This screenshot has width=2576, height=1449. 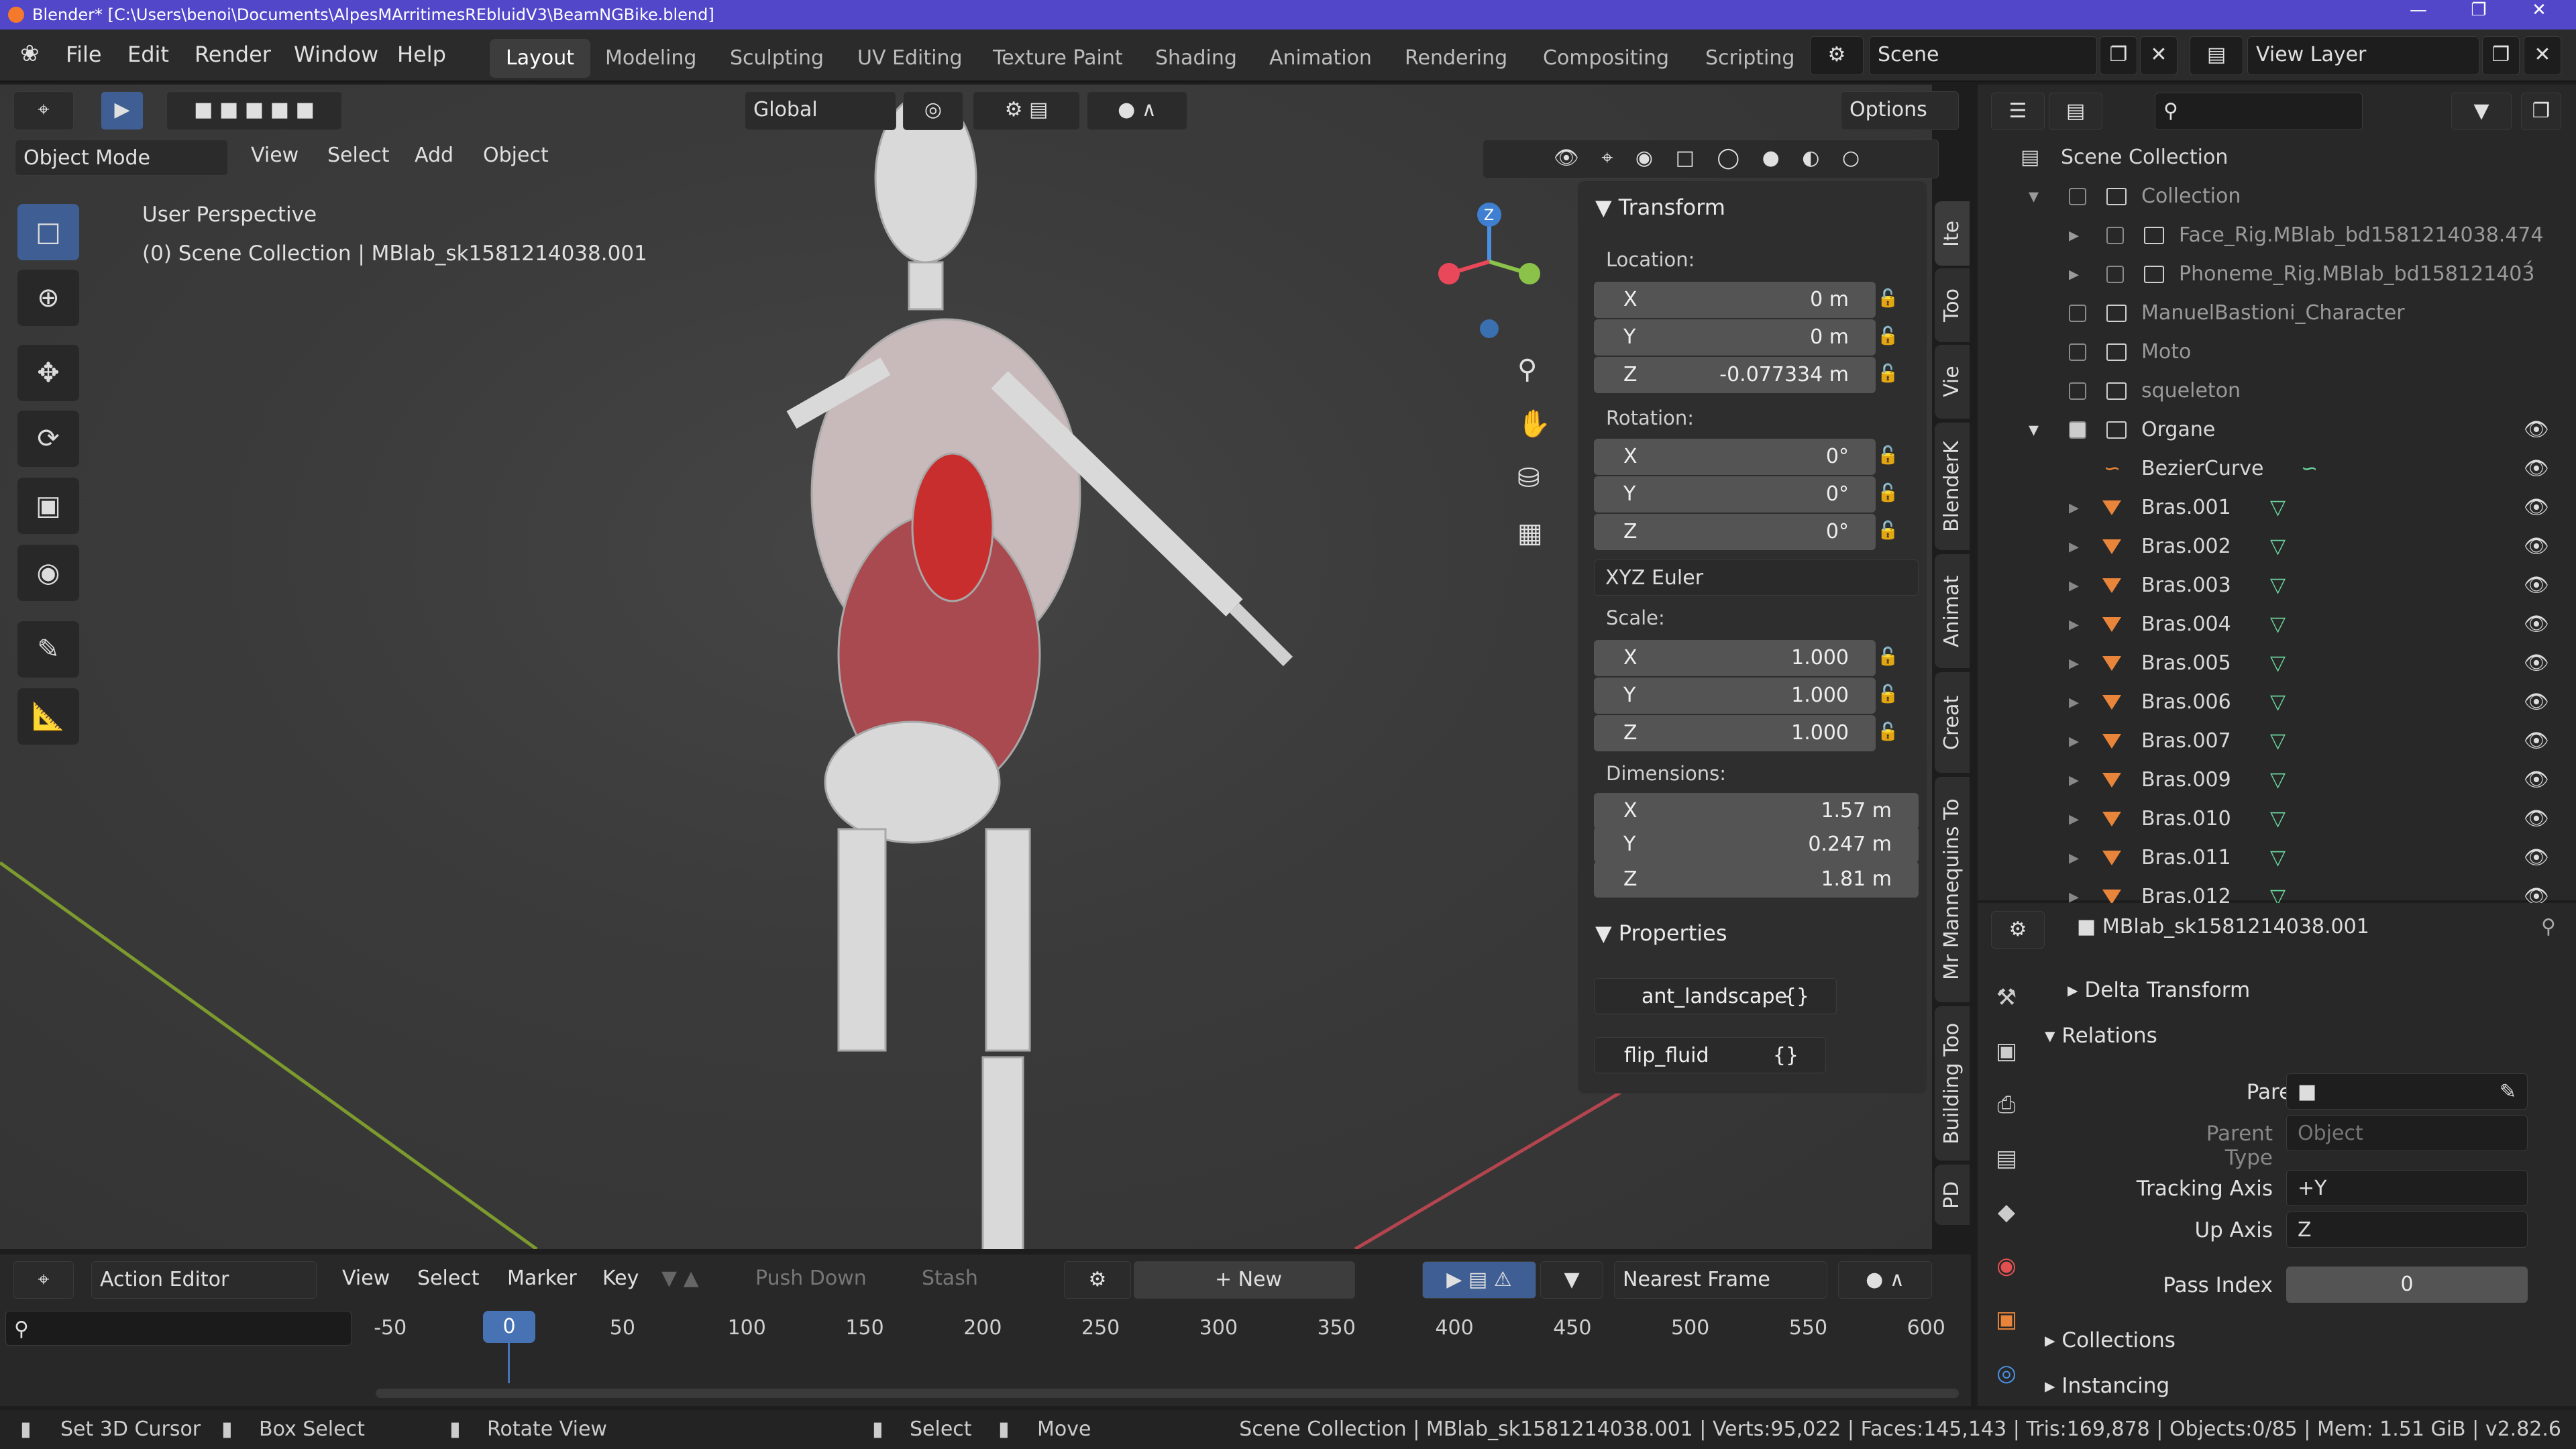 What do you see at coordinates (2216, 55) in the screenshot?
I see `view-layer-icon: ▤` at bounding box center [2216, 55].